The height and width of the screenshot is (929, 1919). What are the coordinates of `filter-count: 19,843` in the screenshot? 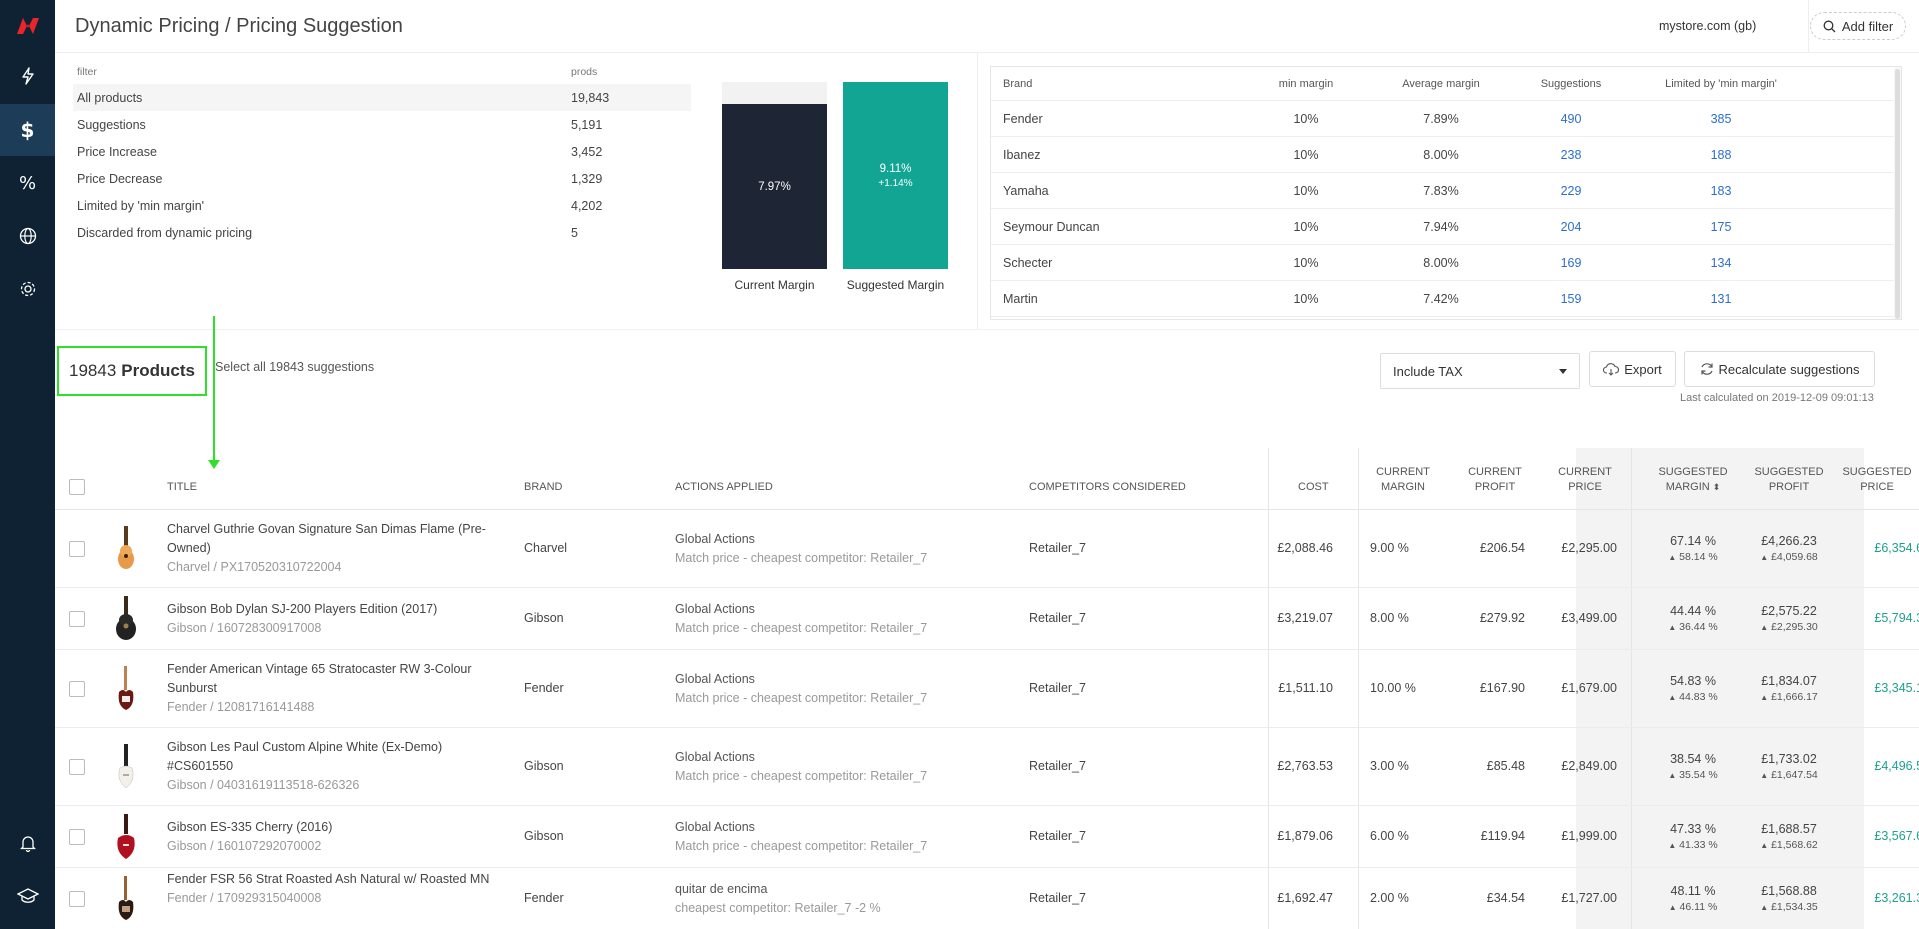 It's located at (590, 97).